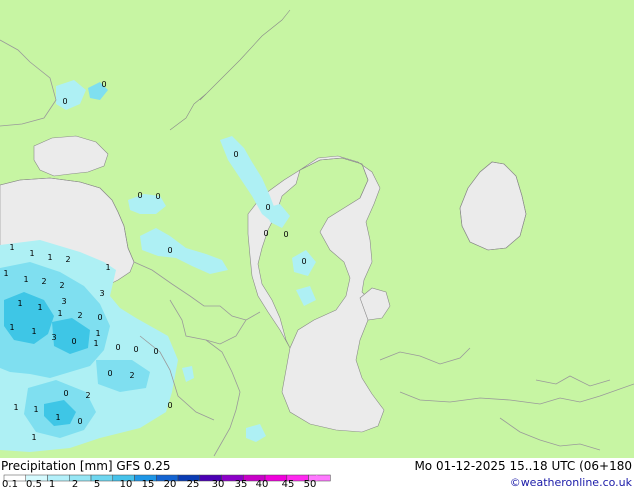 Image resolution: width=634 pixels, height=490 pixels. I want to click on legend-tick-label: 35, so click(241, 484).